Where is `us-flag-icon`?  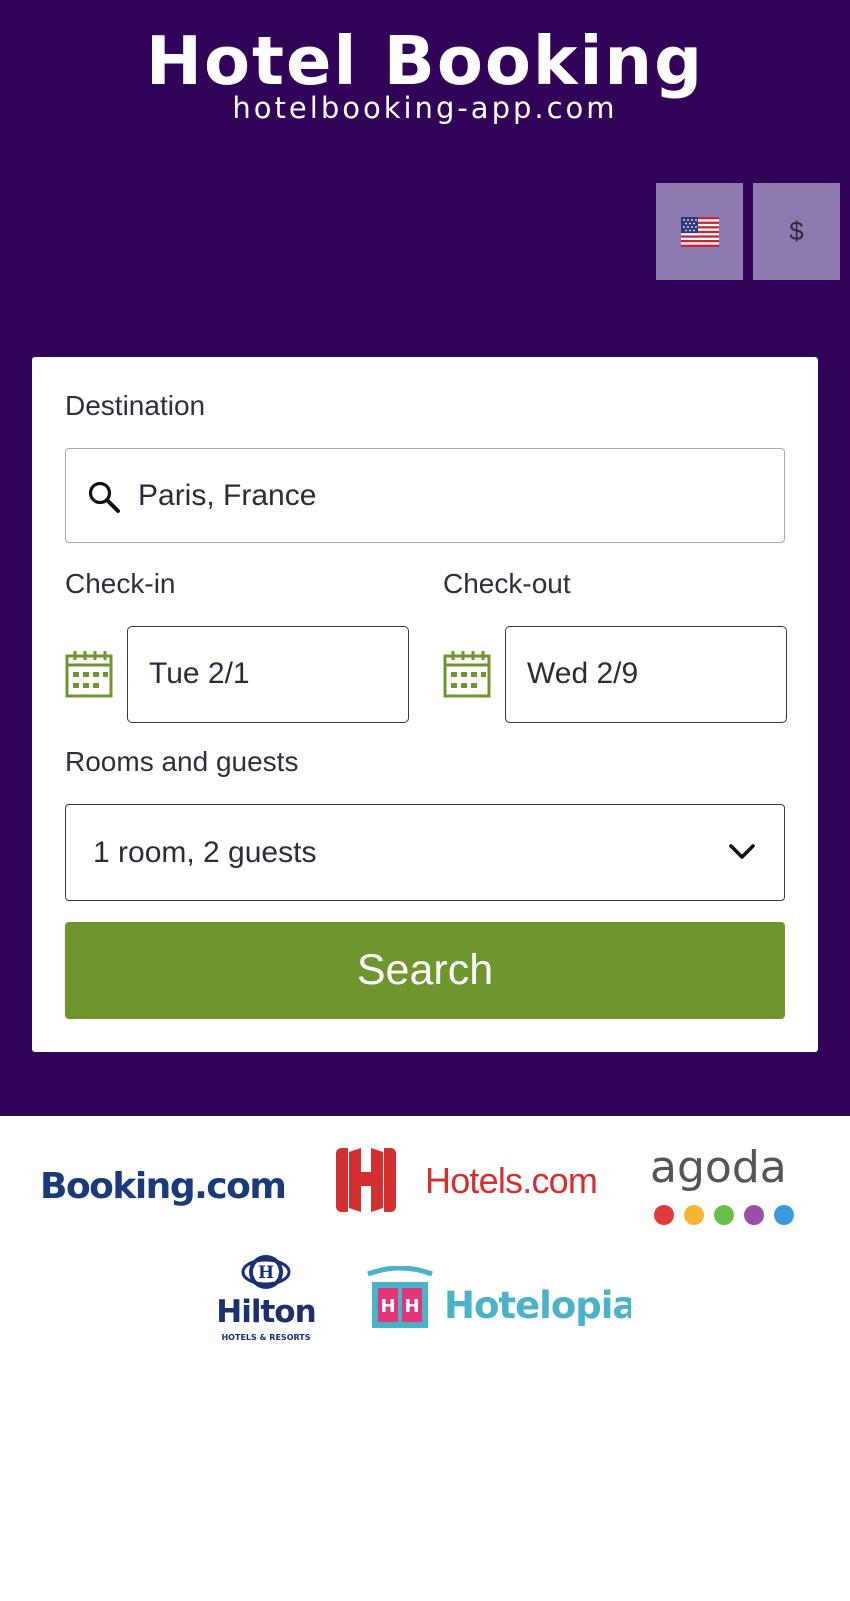
us-flag-icon is located at coordinates (699, 231).